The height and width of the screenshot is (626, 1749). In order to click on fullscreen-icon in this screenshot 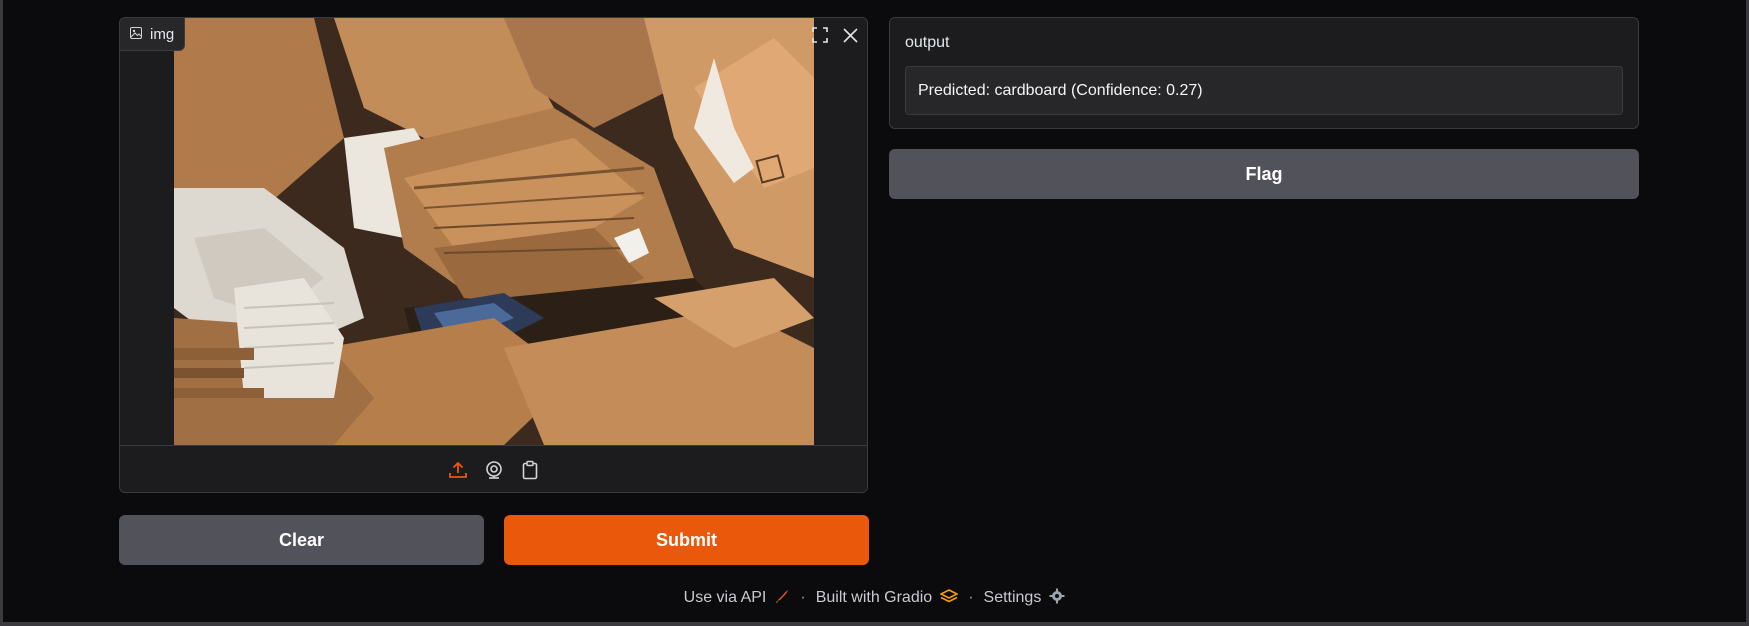, I will do `click(820, 35)`.